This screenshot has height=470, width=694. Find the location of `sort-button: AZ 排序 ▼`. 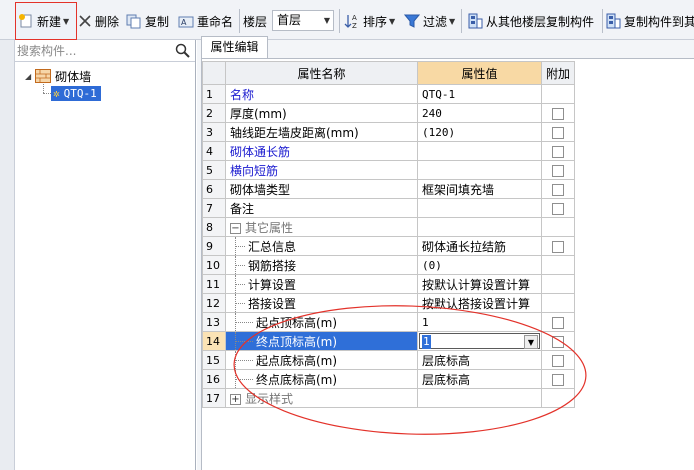

sort-button: AZ 排序 ▼ is located at coordinates (369, 21).